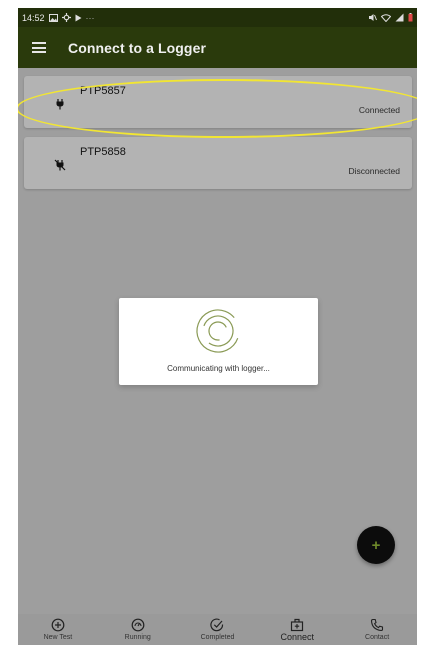 Image resolution: width=425 pixels, height=647 pixels. Describe the element at coordinates (103, 152) in the screenshot. I see `logger-name: PTP5858` at that location.